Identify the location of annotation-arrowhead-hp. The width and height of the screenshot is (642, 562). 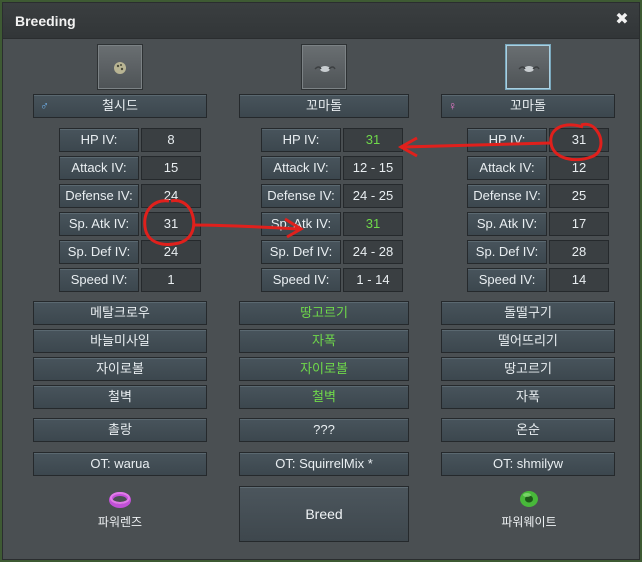
(407, 147).